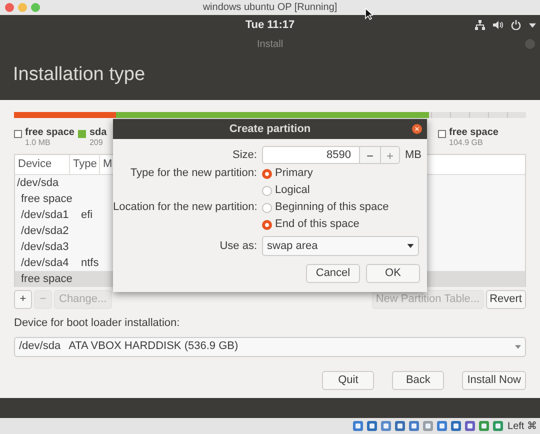  What do you see at coordinates (270, 45) in the screenshot?
I see `installer-title: Install` at bounding box center [270, 45].